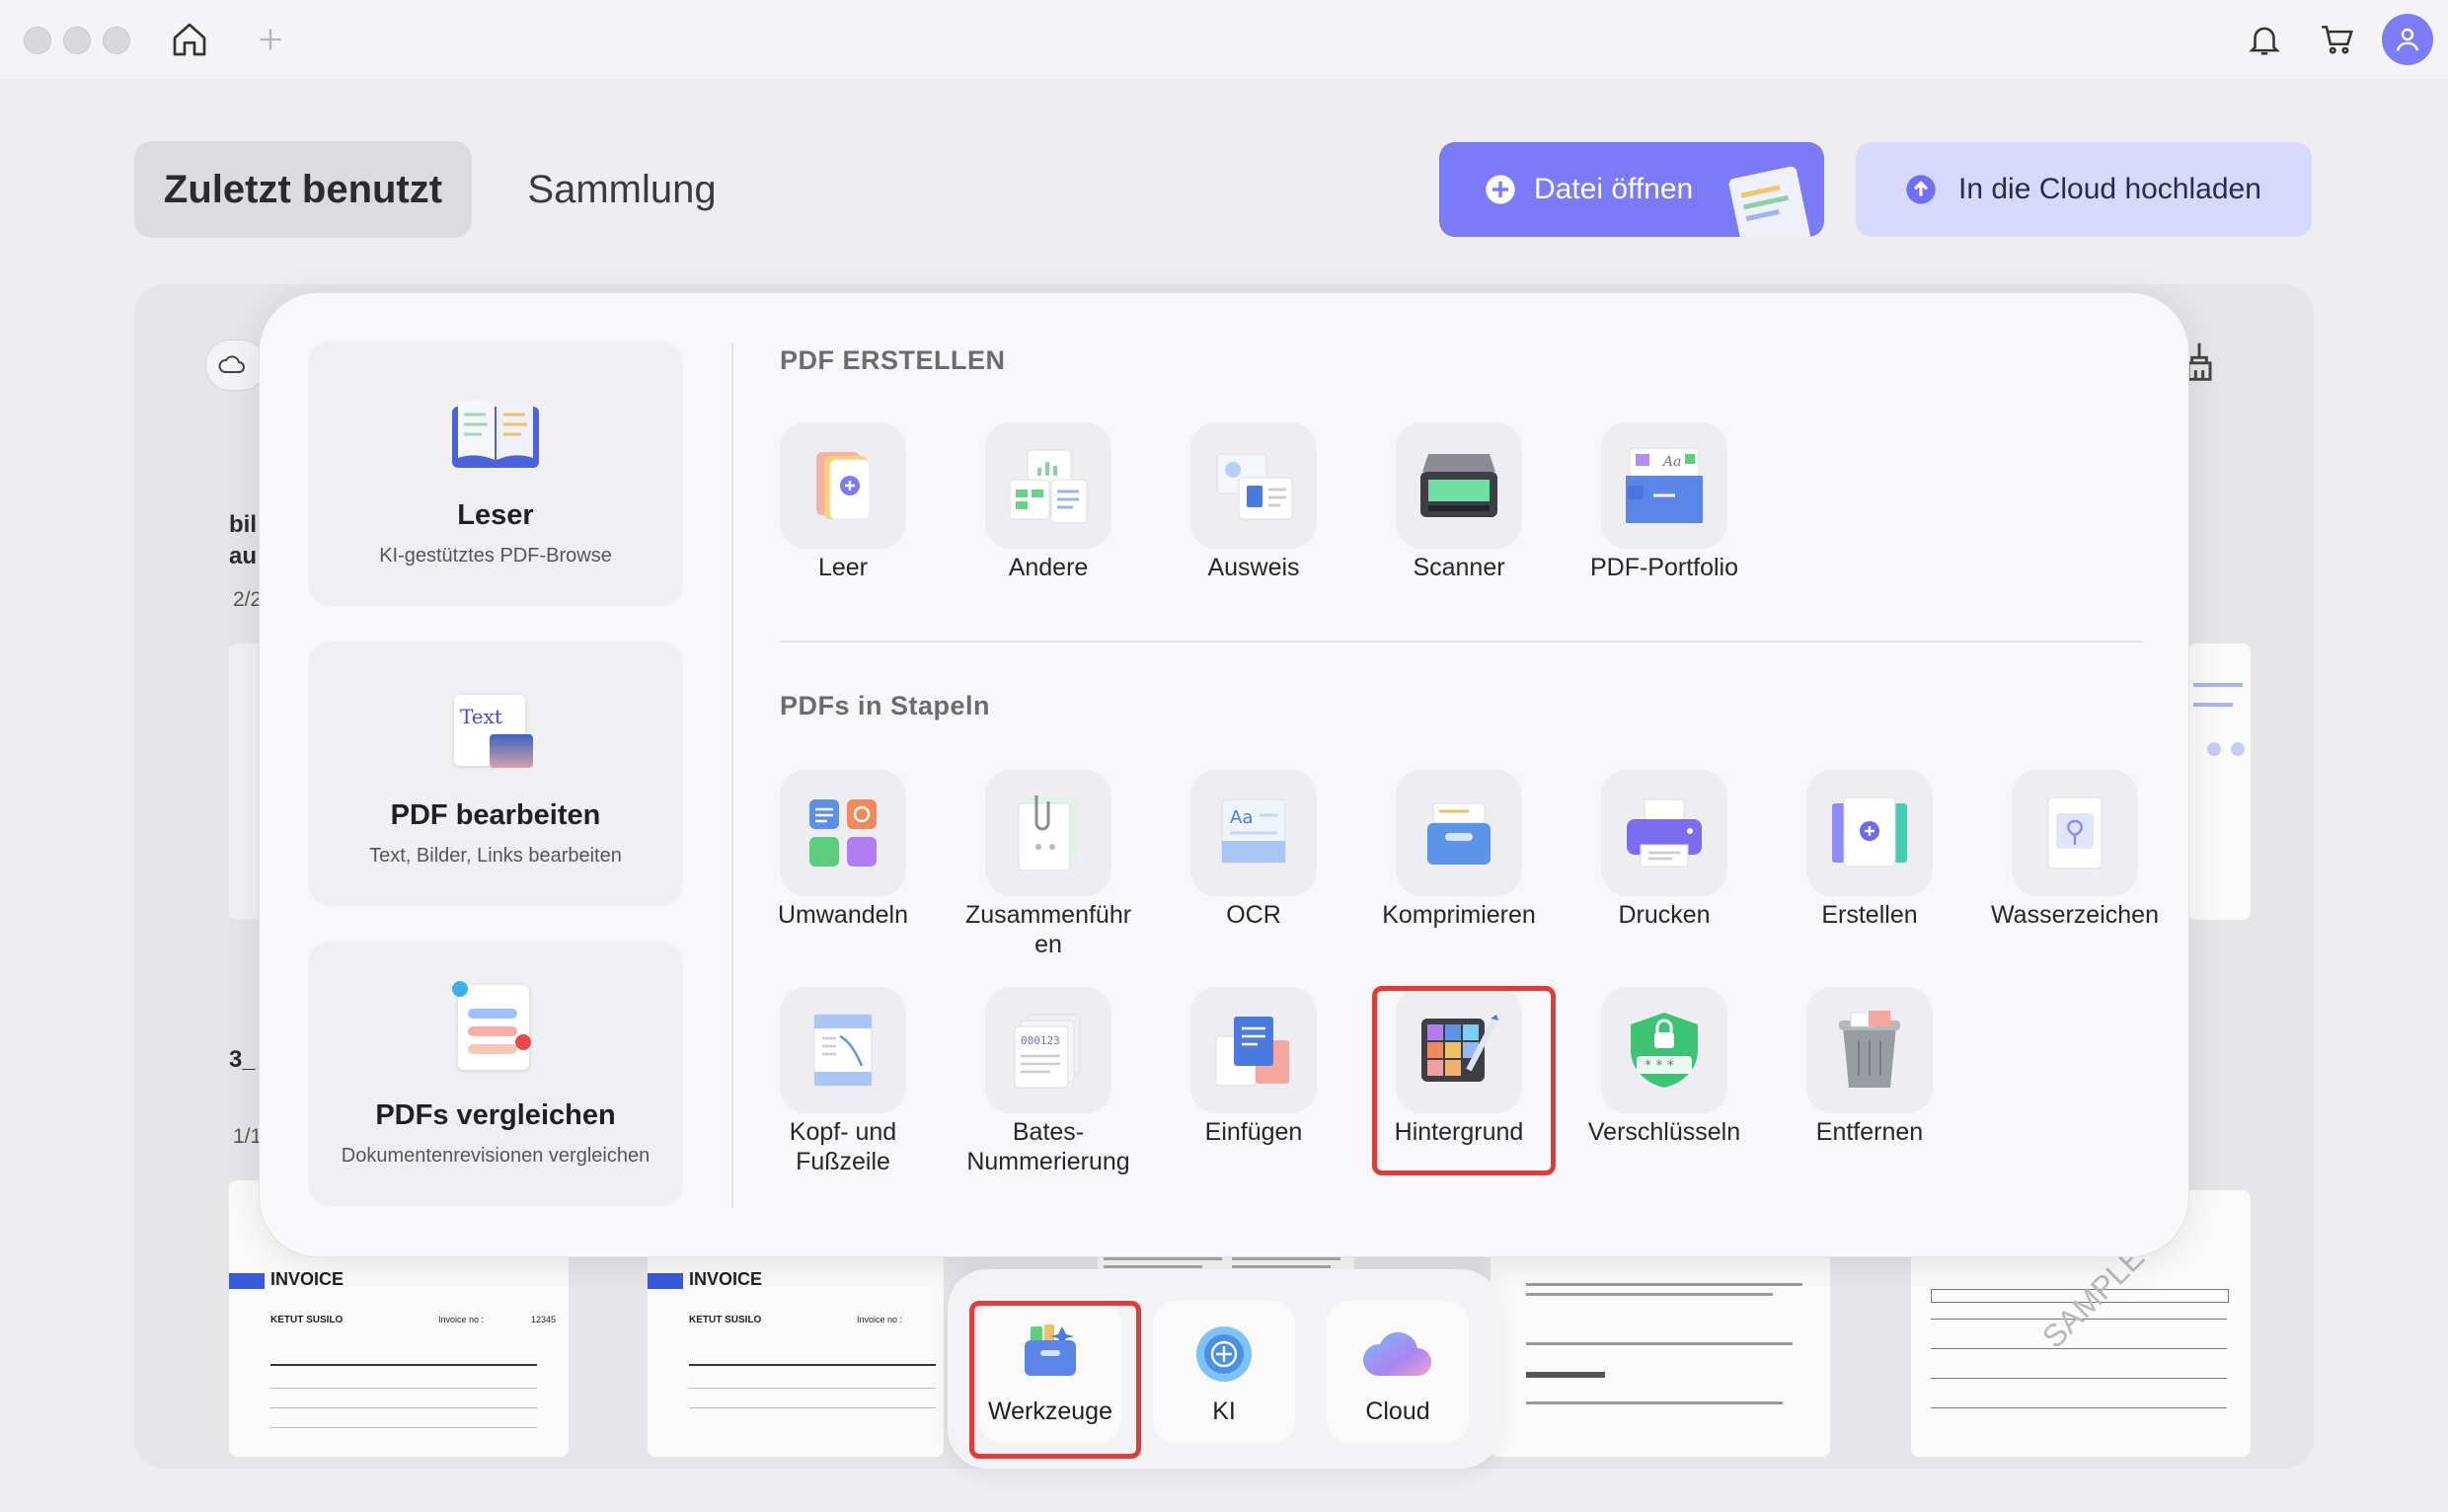  Describe the element at coordinates (1253, 833) in the screenshot. I see `ocr-icon: Aa` at that location.